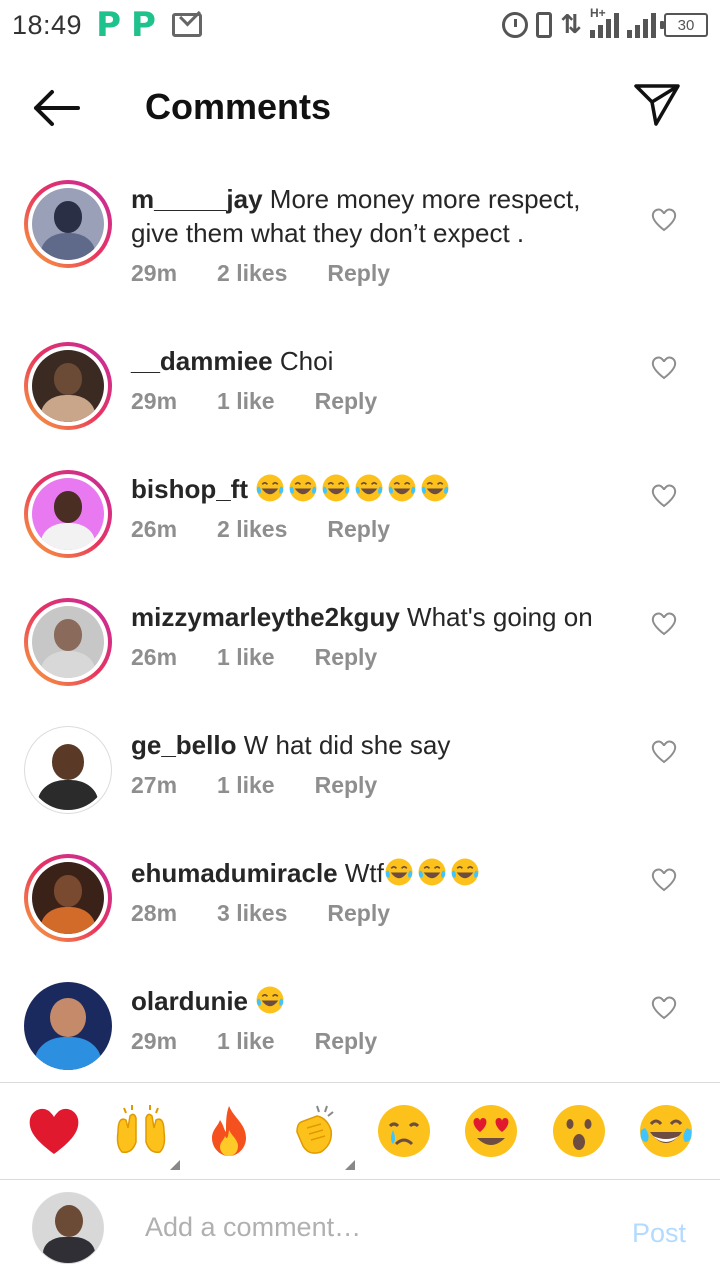 The width and height of the screenshot is (720, 1280). I want to click on comment-username: mizzymarleythe2kguy, so click(265, 617).